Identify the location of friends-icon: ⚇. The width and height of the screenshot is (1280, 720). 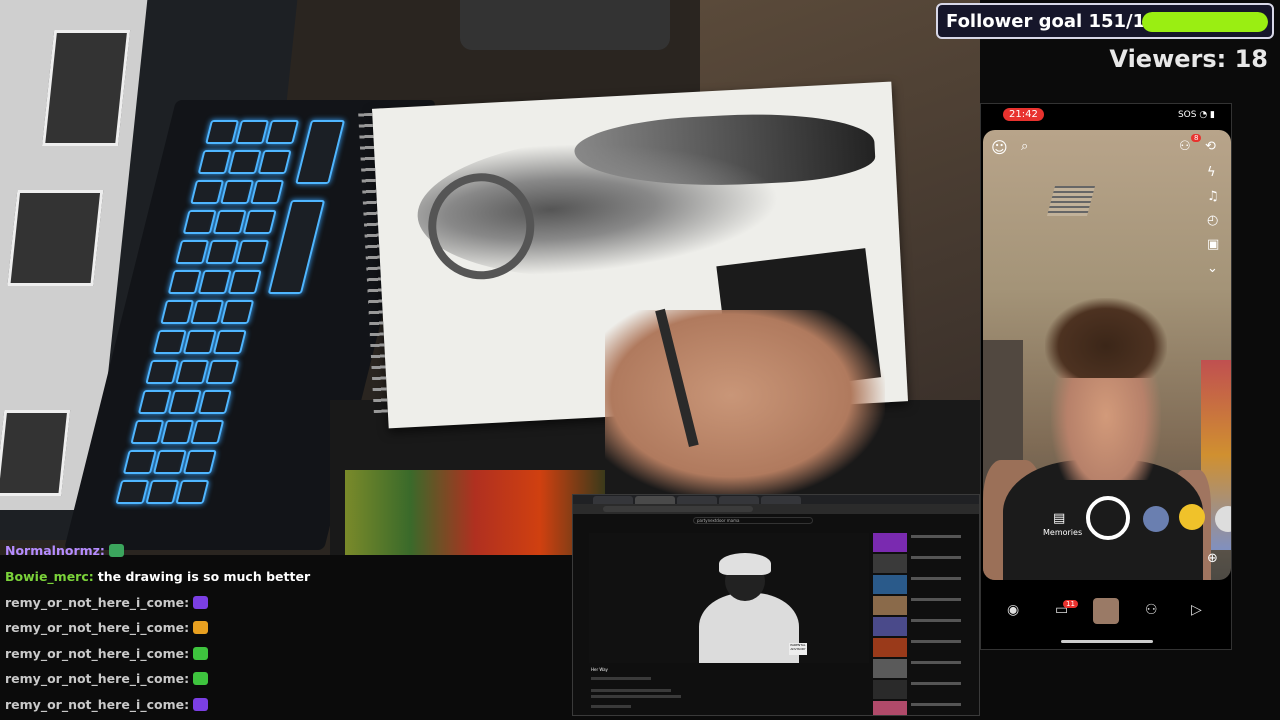
(1151, 610).